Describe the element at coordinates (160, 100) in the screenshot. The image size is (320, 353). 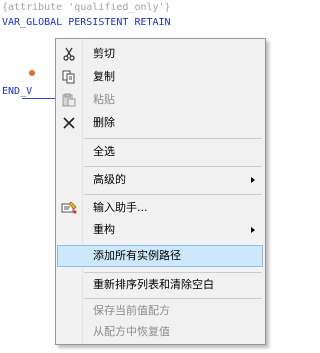
I see `menu-item-paste: 粘贴` at that location.